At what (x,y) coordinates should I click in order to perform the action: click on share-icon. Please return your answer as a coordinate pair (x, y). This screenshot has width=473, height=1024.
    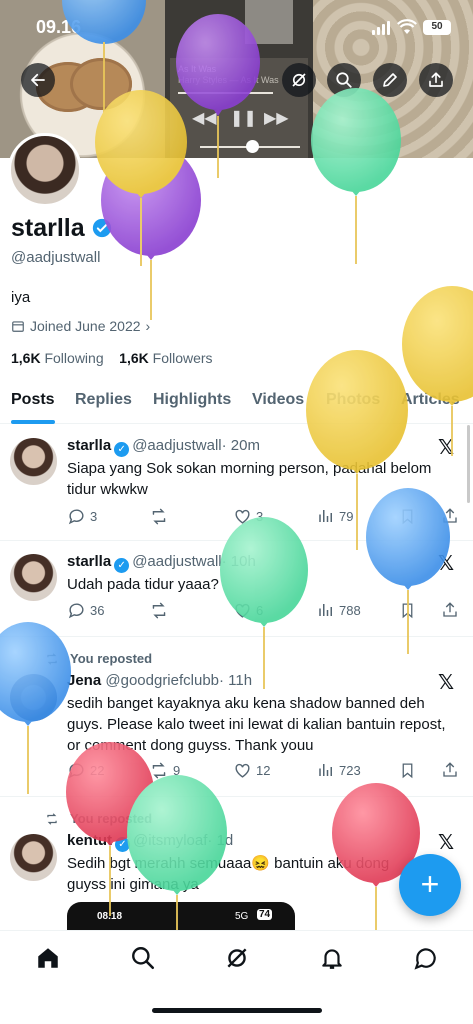
    Looking at the image, I should click on (450, 515).